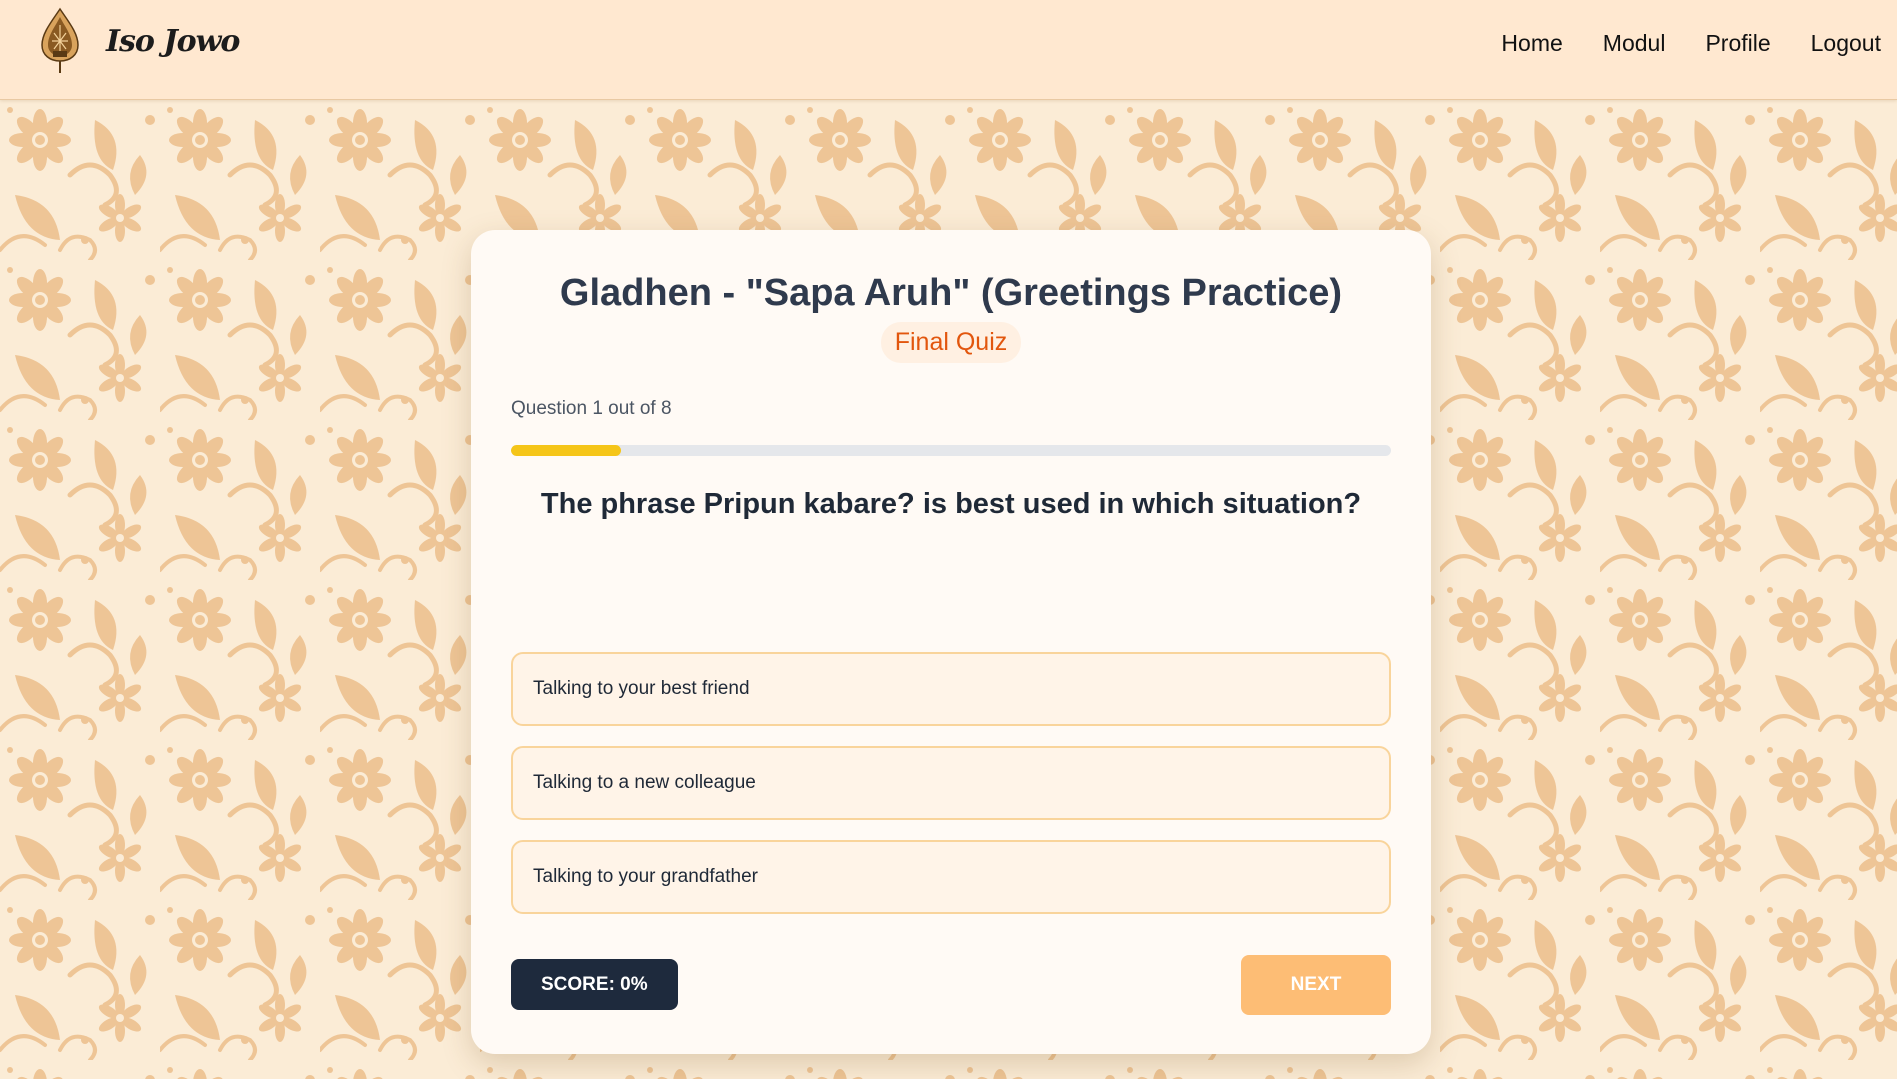  I want to click on nav-profile-link: Profile, so click(1737, 43).